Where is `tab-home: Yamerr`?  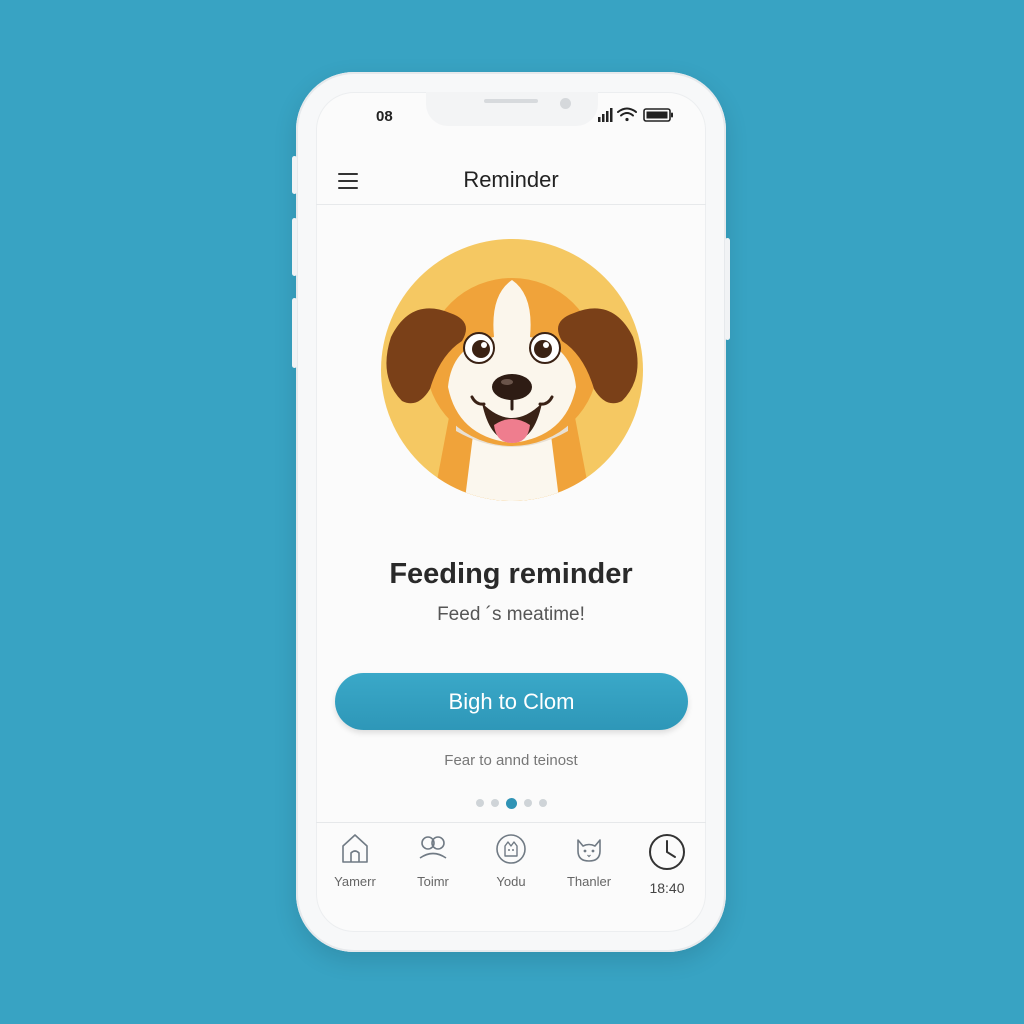
tab-home: Yamerr is located at coordinates (355, 877).